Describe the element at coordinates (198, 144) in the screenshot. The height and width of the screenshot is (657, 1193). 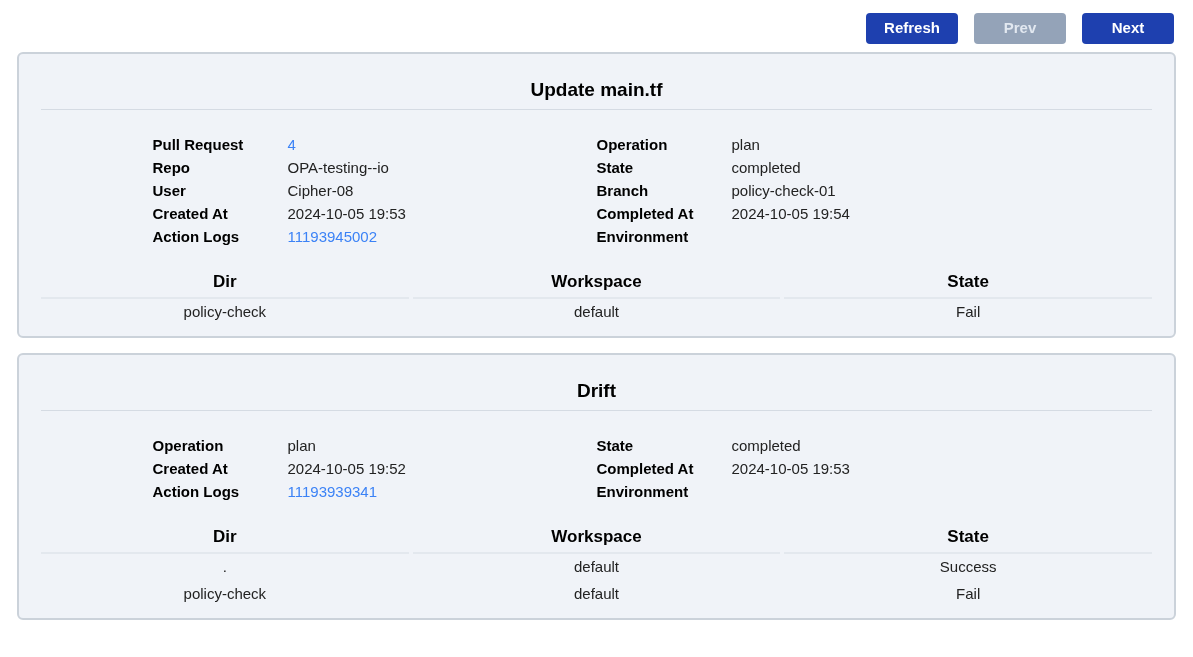
I see `field-label: Pull Request` at that location.